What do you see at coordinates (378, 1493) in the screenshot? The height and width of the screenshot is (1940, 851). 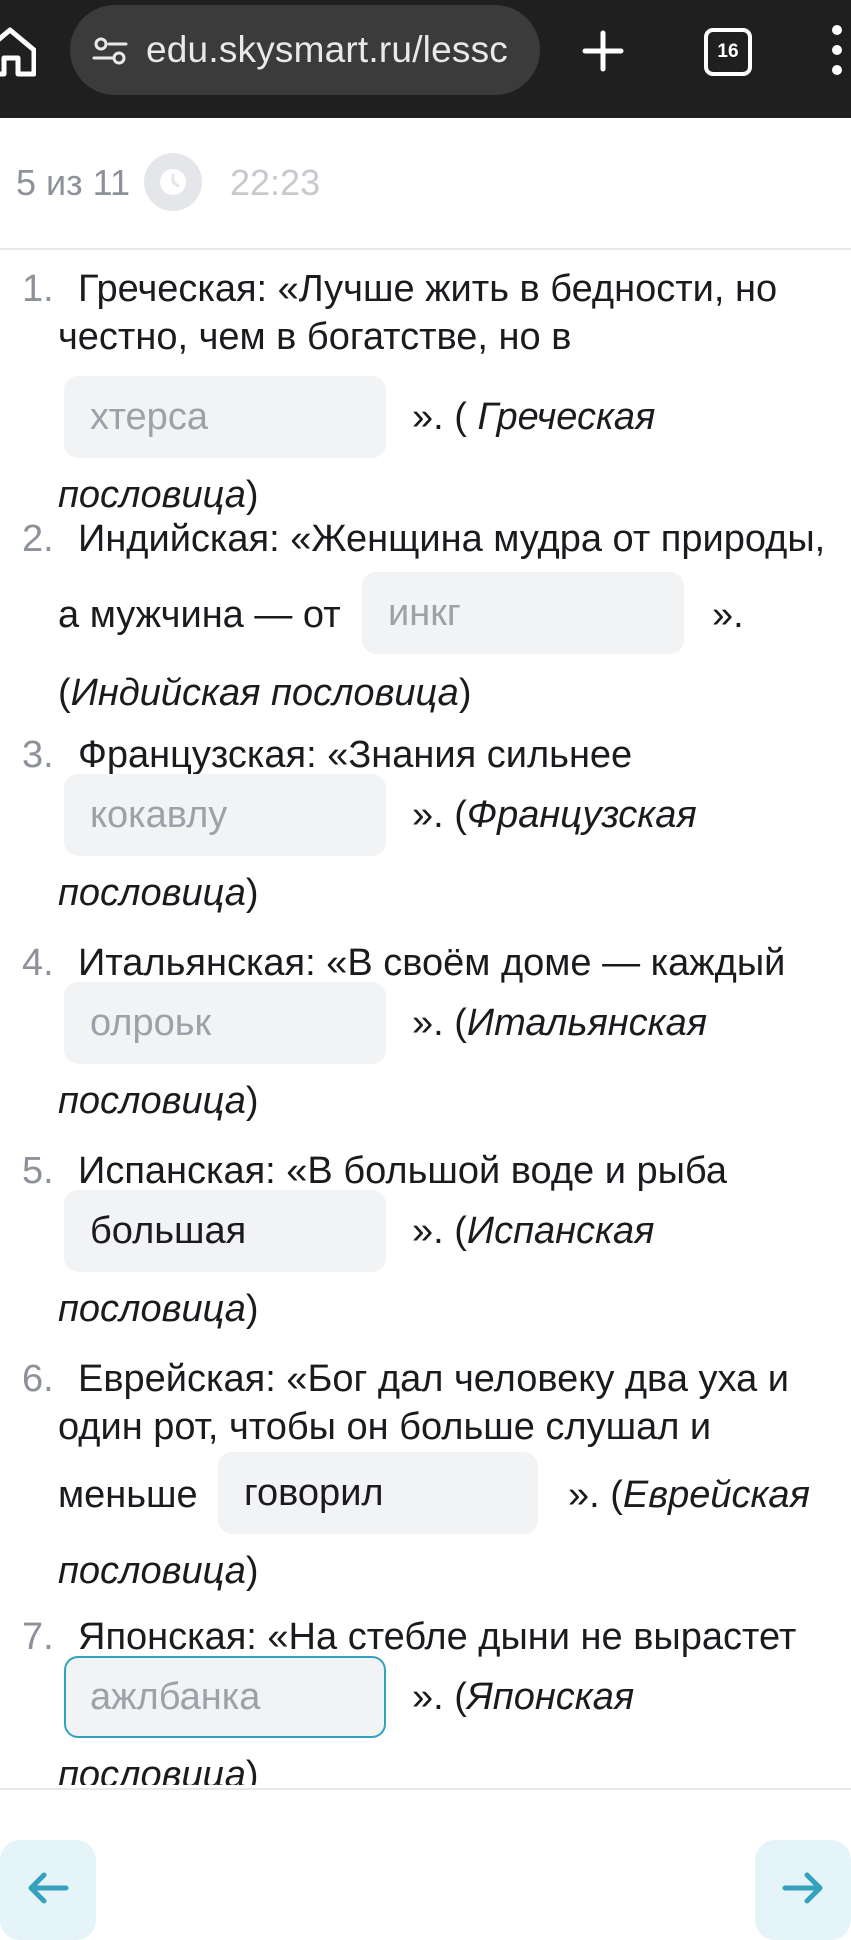 I see `answer-input: говорил` at bounding box center [378, 1493].